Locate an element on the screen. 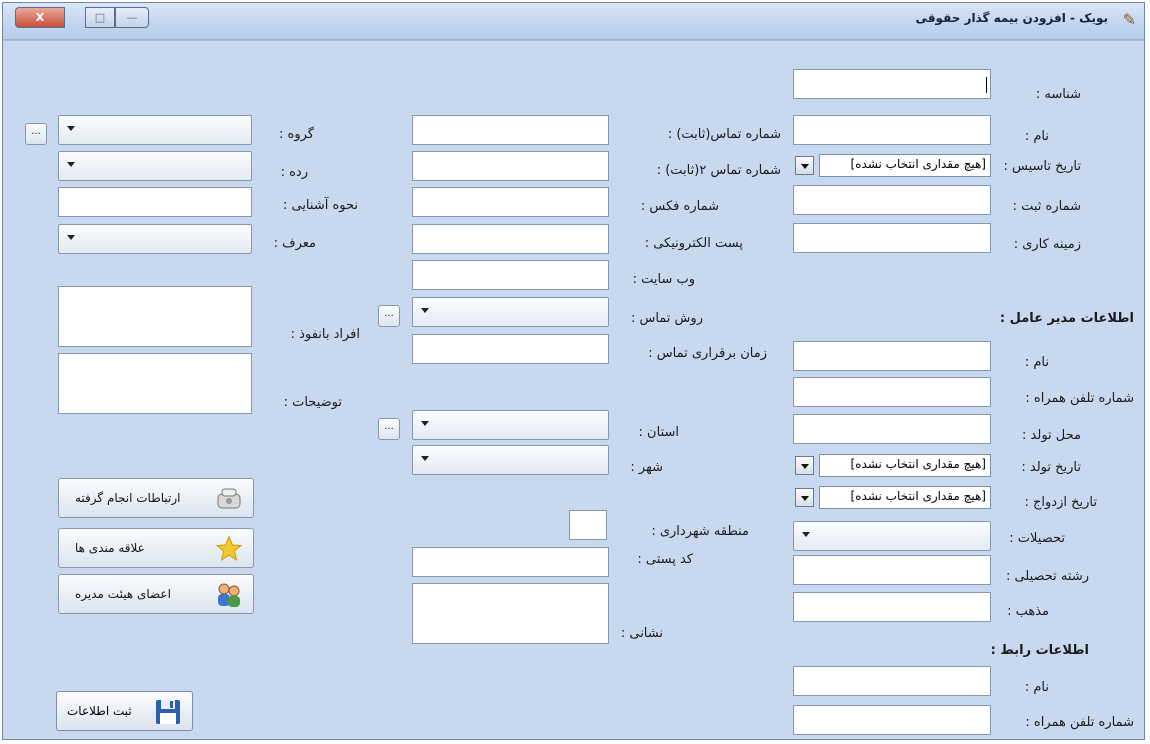 This screenshot has width=1150, height=744. contact-method-label: روش تماس : is located at coordinates (666, 318).